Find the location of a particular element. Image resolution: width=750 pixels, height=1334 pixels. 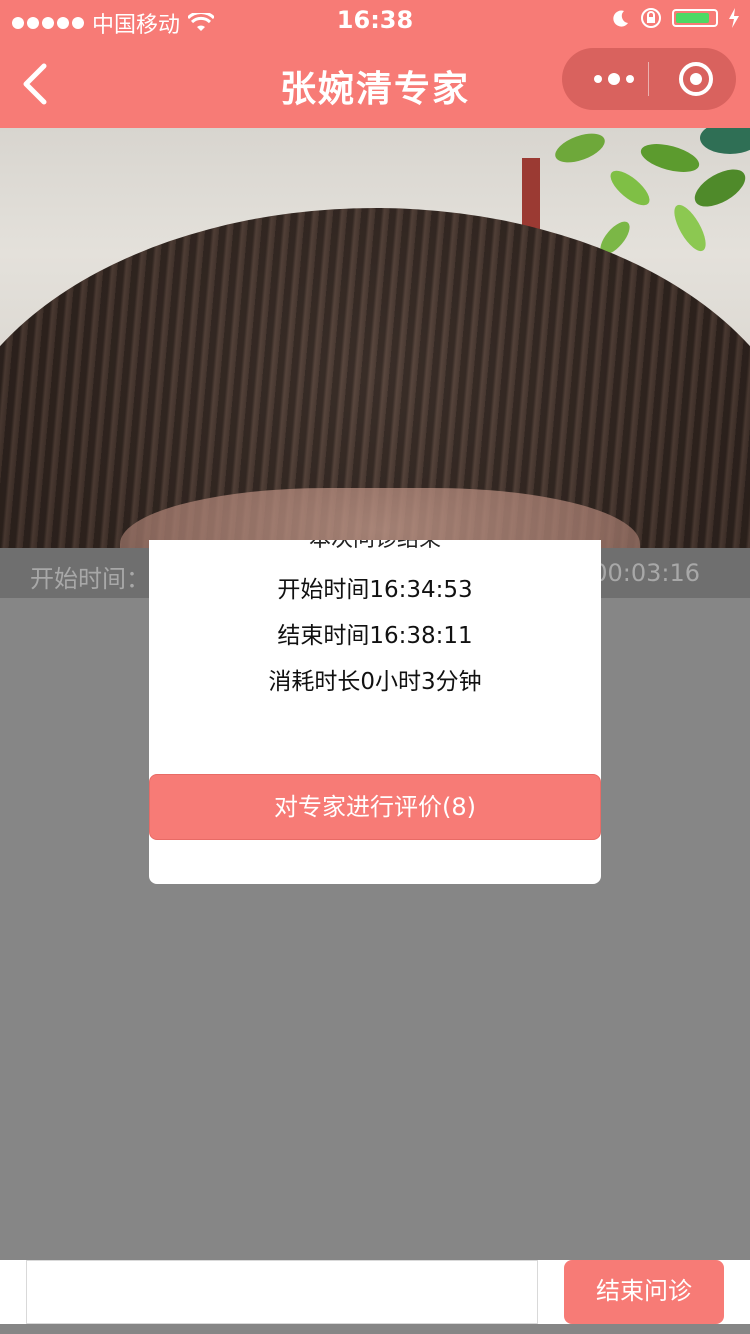

dialog-title: 本次问诊结束 is located at coordinates (375, 547).